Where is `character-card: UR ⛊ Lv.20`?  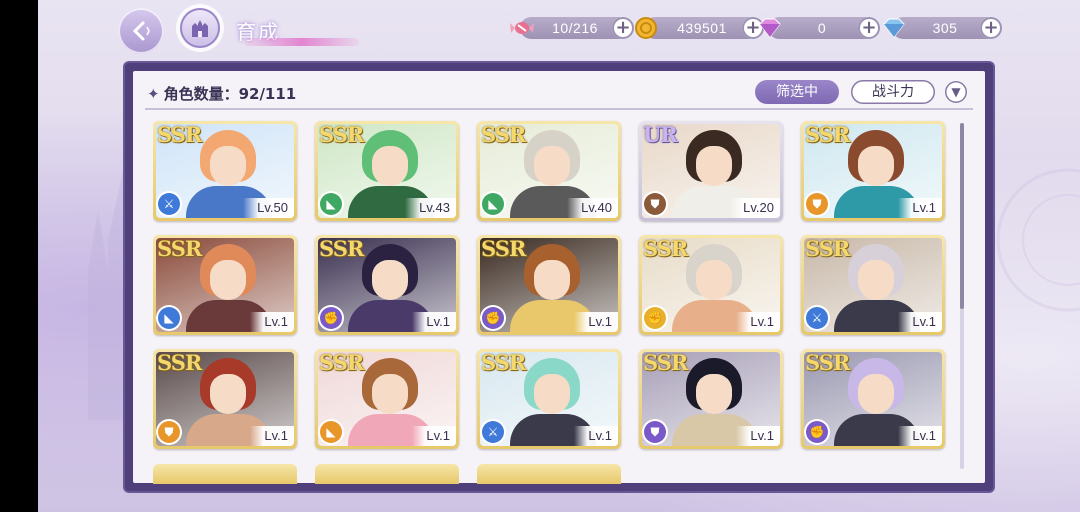
character-card: UR ⛊ Lv.20 is located at coordinates (711, 171).